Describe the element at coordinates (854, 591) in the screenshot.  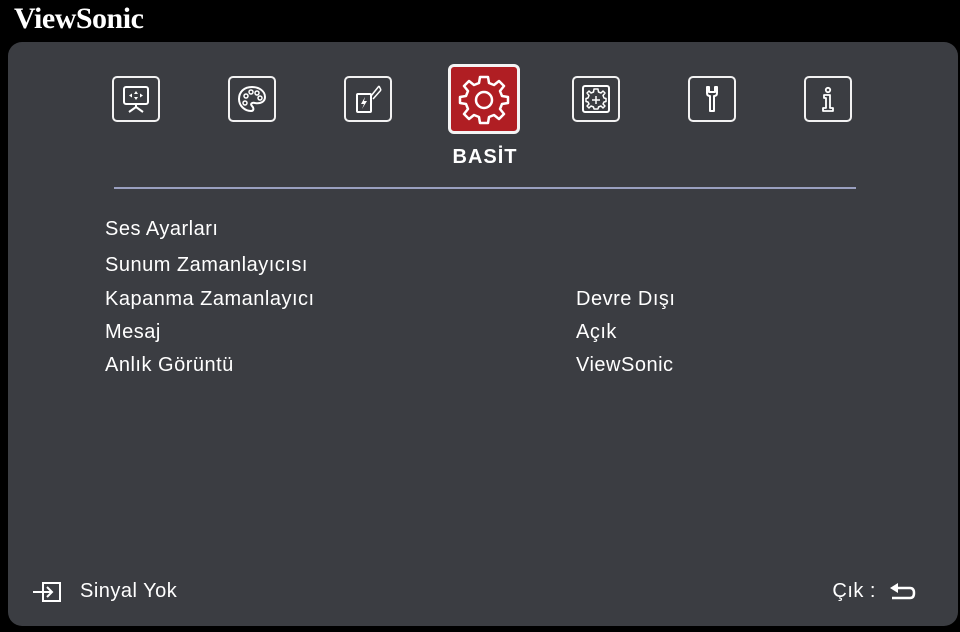
I see `exit-label: Çık :` at that location.